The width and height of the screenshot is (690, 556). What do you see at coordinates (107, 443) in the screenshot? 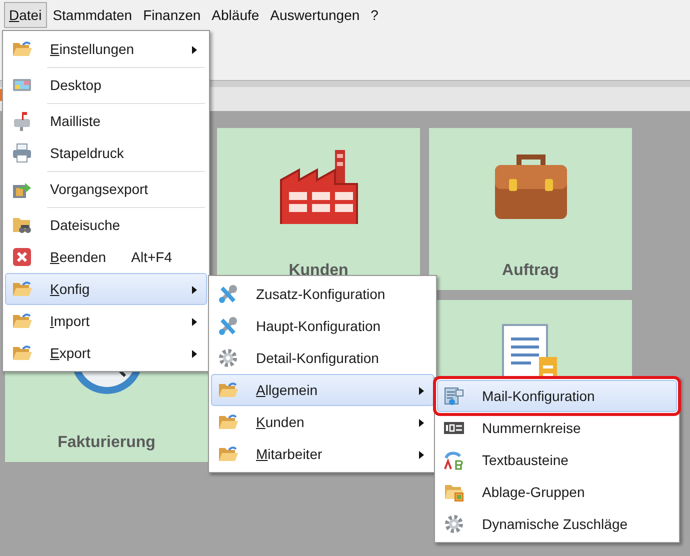
I see `tile-label: Fakturierung` at bounding box center [107, 443].